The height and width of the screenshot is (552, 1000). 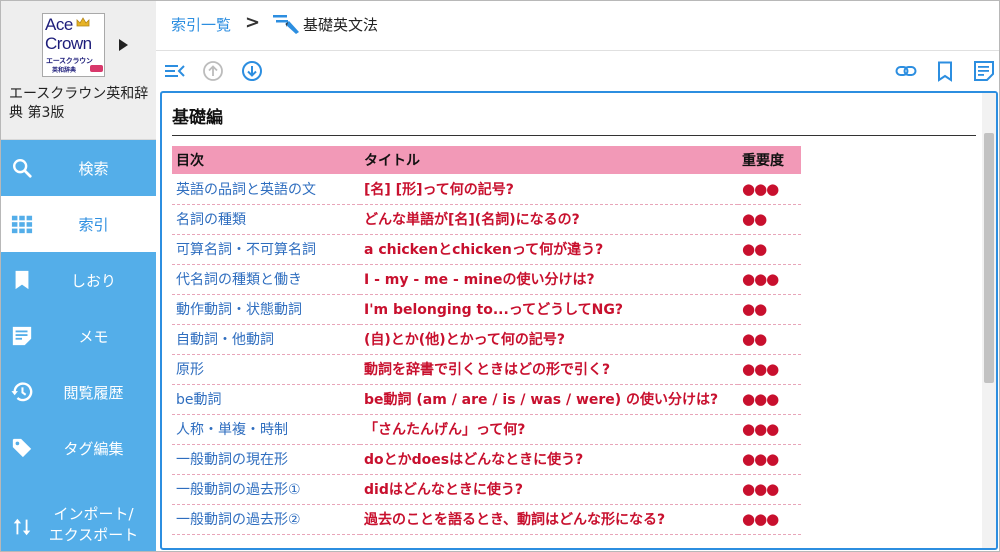 What do you see at coordinates (549, 429) in the screenshot?
I see `title-cell: 「さんたんげん」って何?` at bounding box center [549, 429].